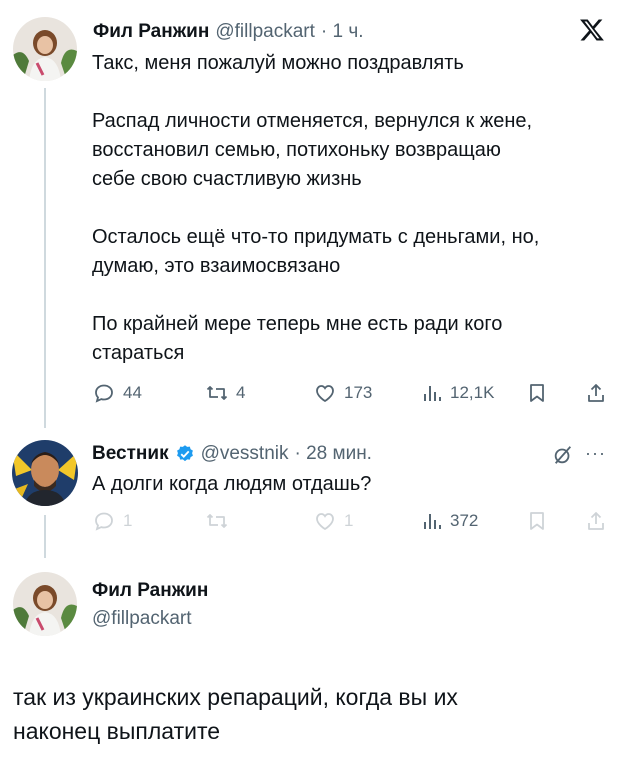 The image size is (620, 768). What do you see at coordinates (45, 473) in the screenshot?
I see `avatar-vestnik` at bounding box center [45, 473].